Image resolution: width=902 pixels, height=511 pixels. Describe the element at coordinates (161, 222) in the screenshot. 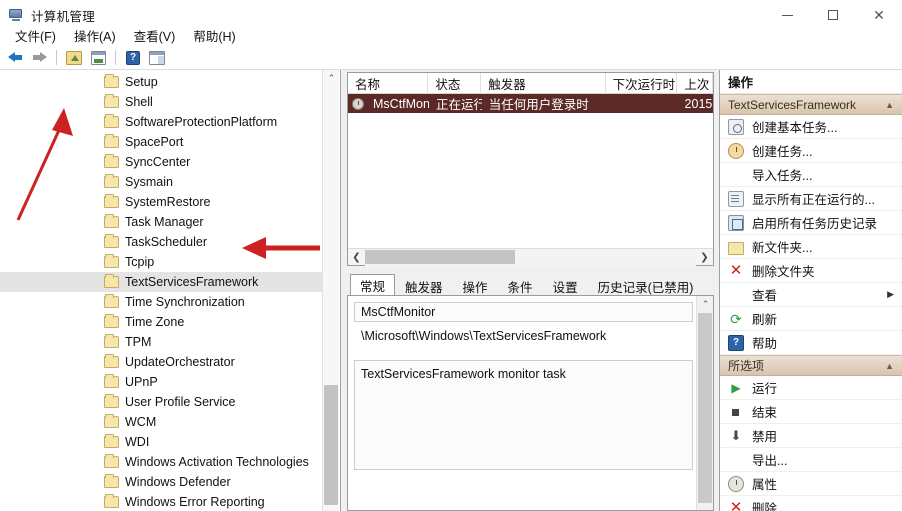

I see `tree-item: Task Manager` at that location.